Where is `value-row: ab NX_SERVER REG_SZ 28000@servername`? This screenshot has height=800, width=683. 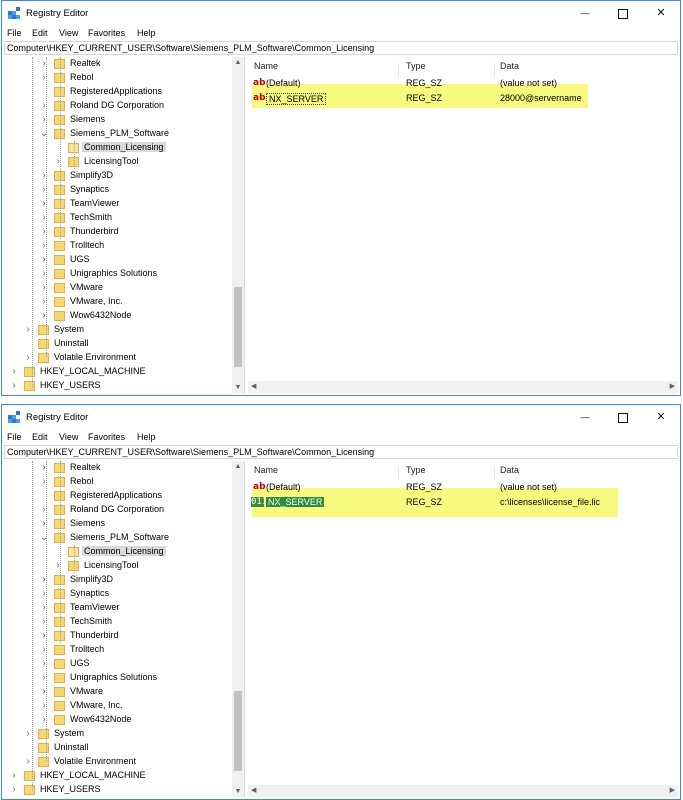 value-row: ab NX_SERVER REG_SZ 28000@servername is located at coordinates (458, 99).